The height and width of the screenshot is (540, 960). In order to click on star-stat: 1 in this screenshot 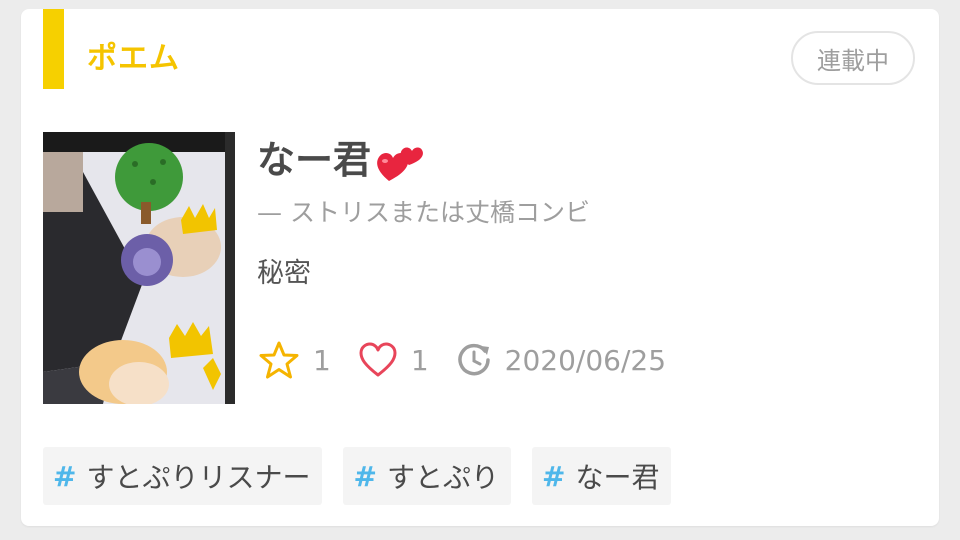, I will do `click(295, 360)`.